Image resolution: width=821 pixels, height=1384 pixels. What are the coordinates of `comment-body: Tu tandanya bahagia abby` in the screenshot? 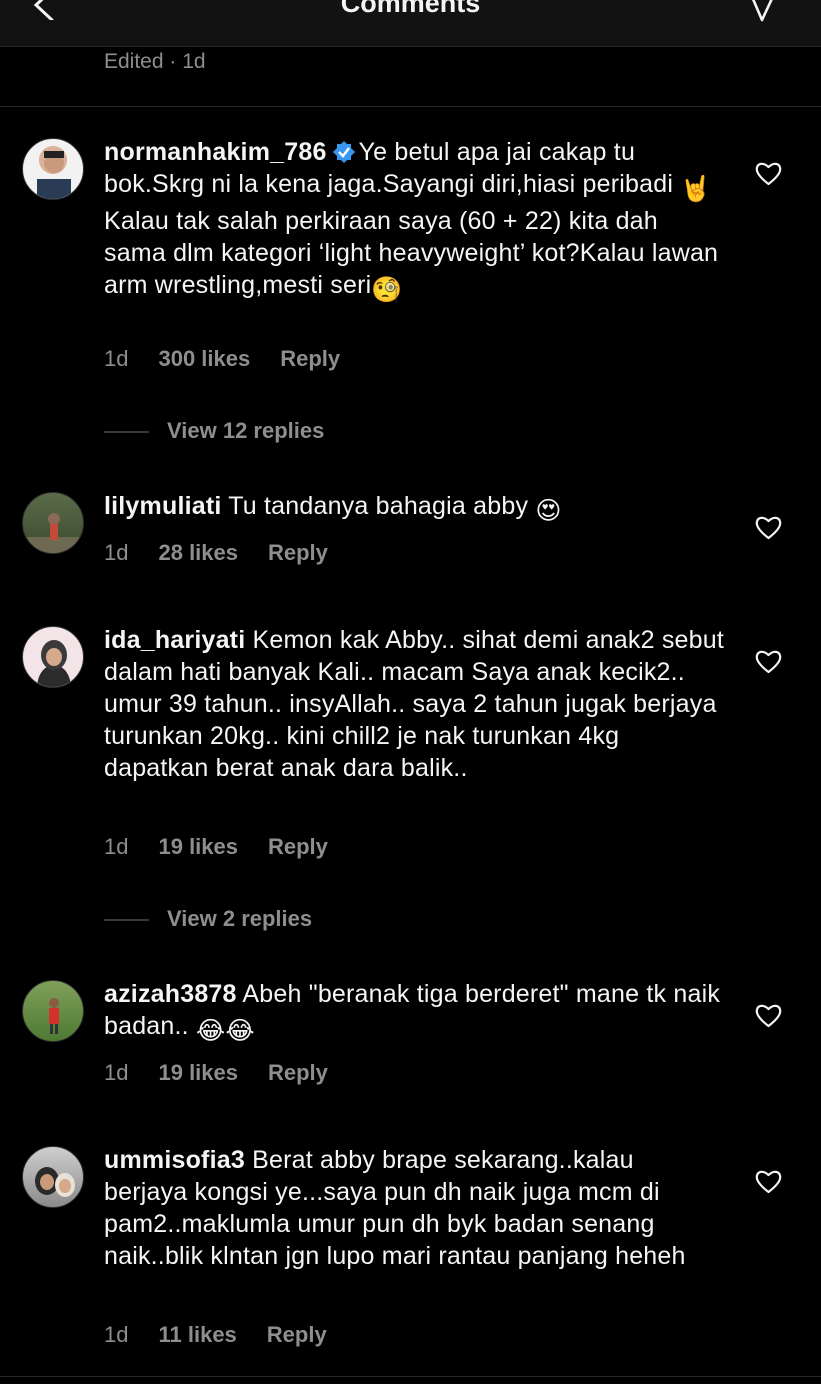 It's located at (382, 506).